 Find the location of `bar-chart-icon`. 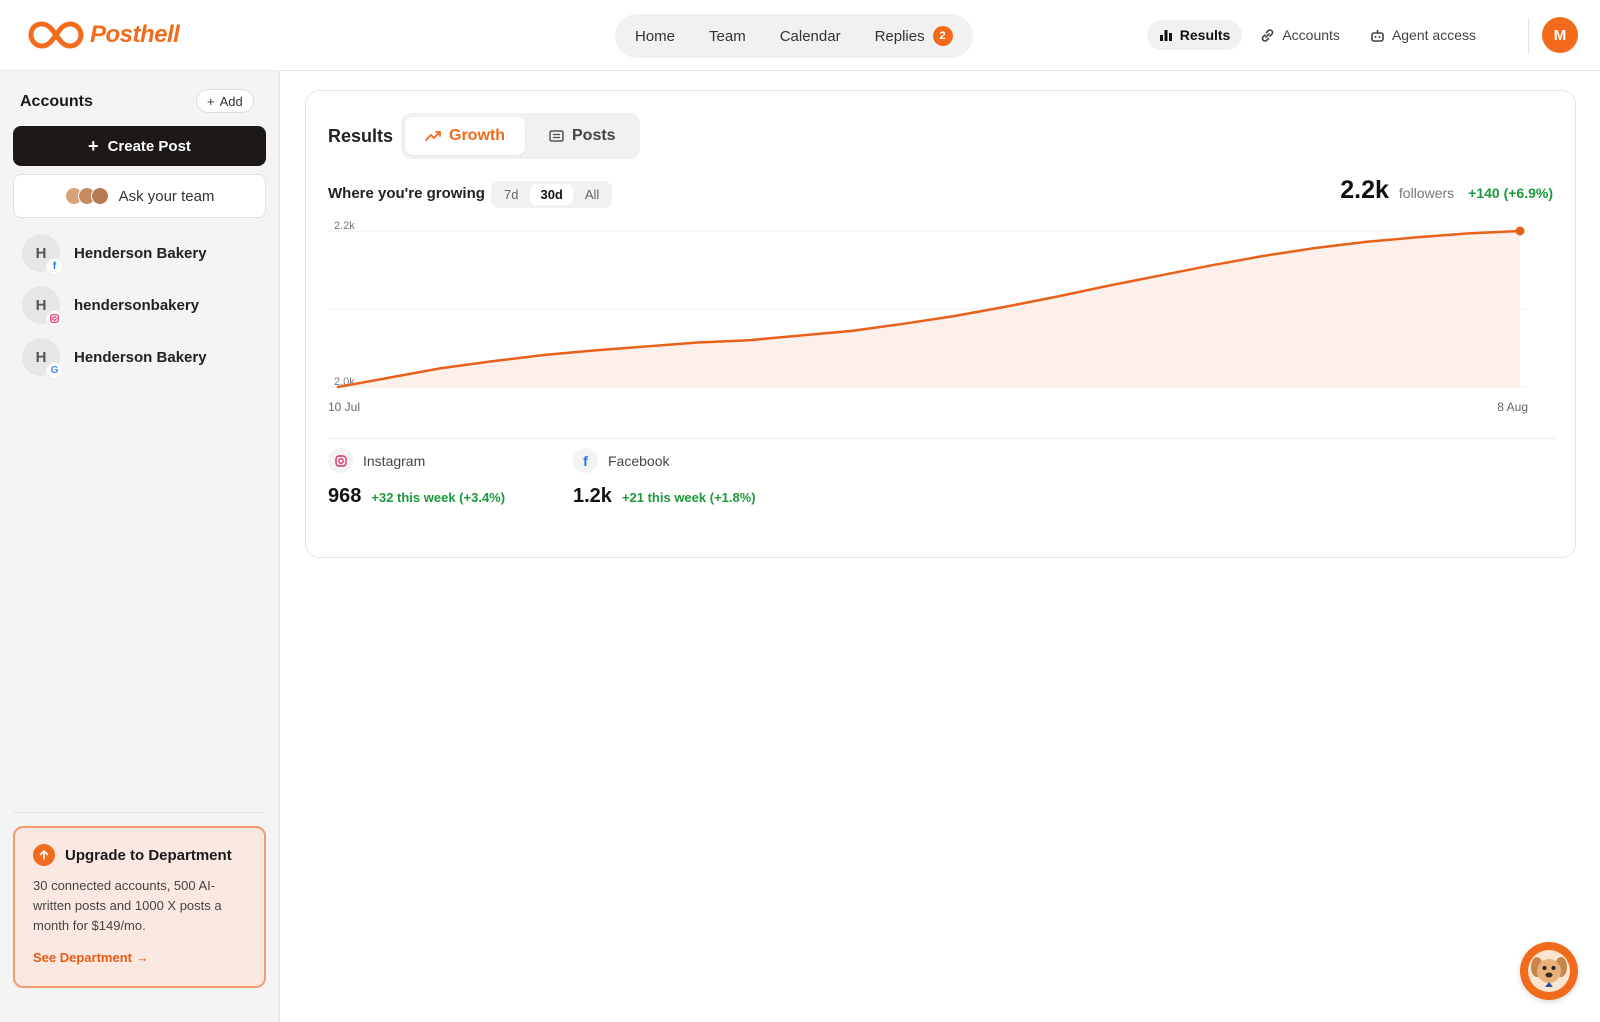

bar-chart-icon is located at coordinates (1165, 35).